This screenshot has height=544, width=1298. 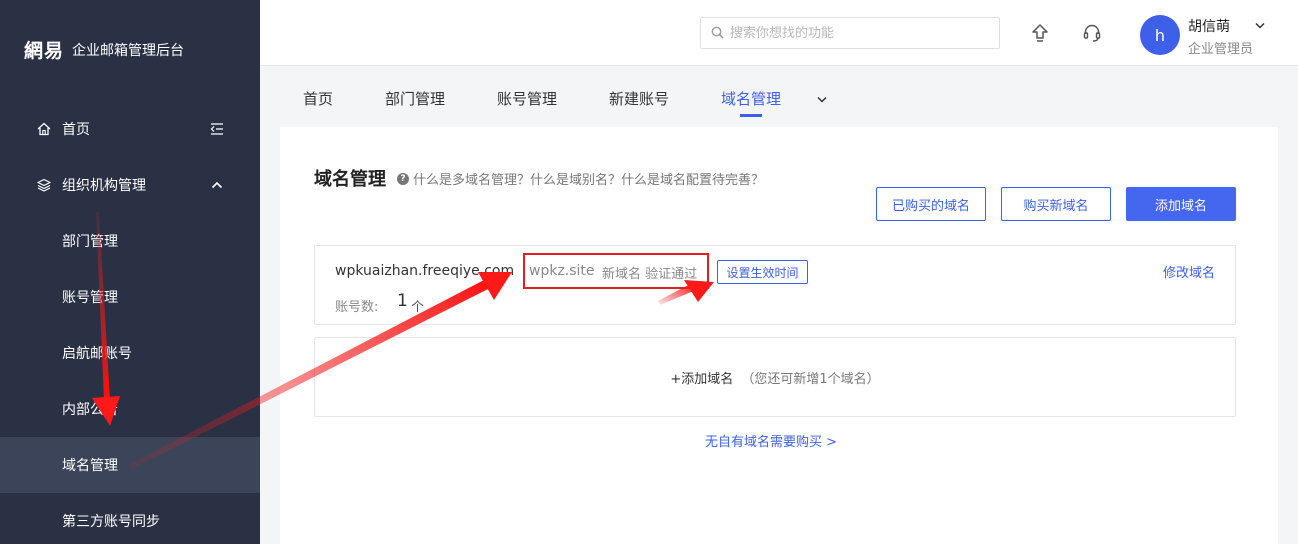 What do you see at coordinates (1056, 204) in the screenshot?
I see `buy-new-domain-button: 购买新域名` at bounding box center [1056, 204].